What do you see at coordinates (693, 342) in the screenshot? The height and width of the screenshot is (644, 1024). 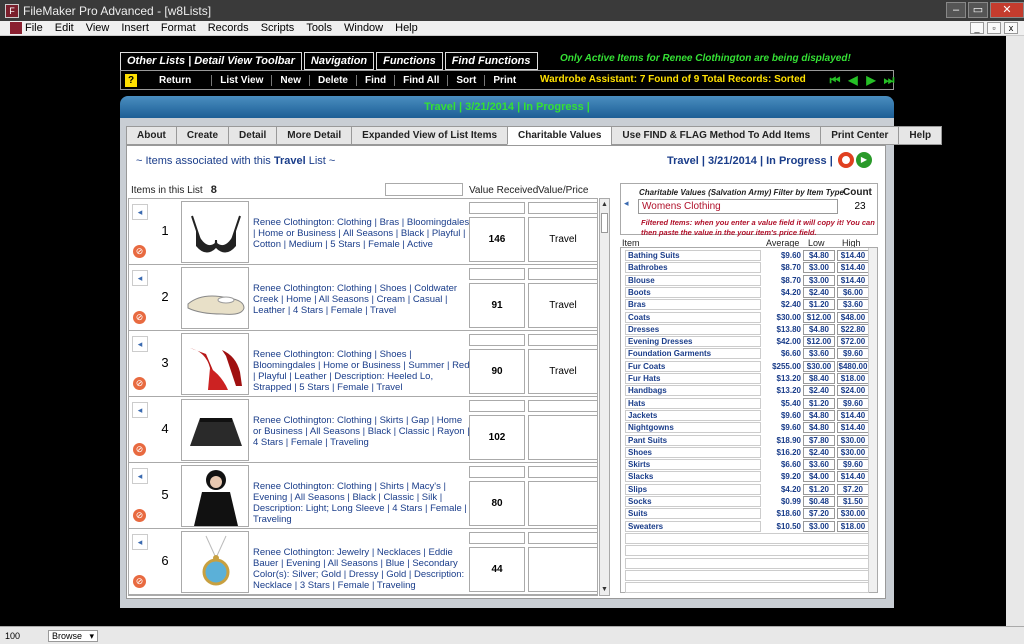 I see `item-name: Evening Dresses` at bounding box center [693, 342].